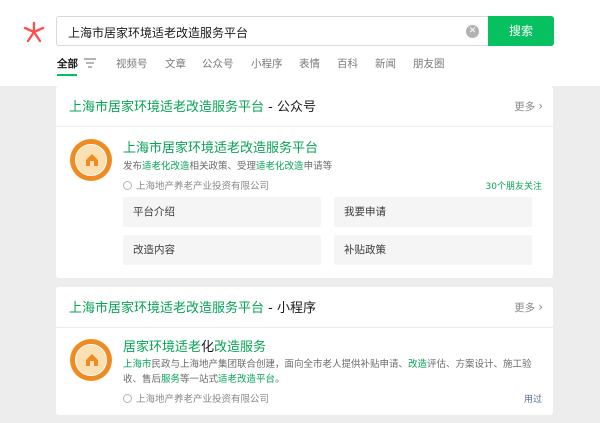 Image resolution: width=600 pixels, height=423 pixels. What do you see at coordinates (222, 250) in the screenshot?
I see `service-renovation-content: 改造内容` at bounding box center [222, 250].